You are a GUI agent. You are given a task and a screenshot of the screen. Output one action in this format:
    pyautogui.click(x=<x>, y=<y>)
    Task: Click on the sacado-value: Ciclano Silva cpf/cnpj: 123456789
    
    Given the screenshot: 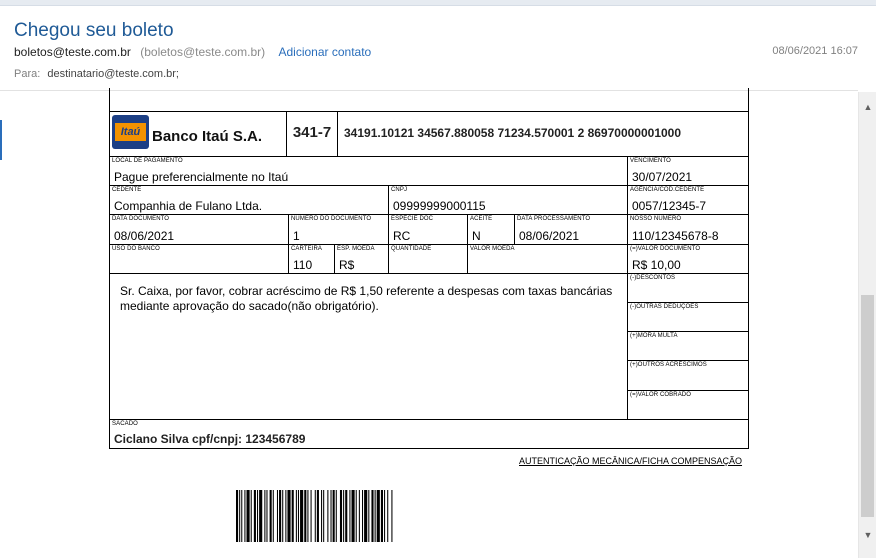 What is the action you would take?
    pyautogui.click(x=210, y=439)
    